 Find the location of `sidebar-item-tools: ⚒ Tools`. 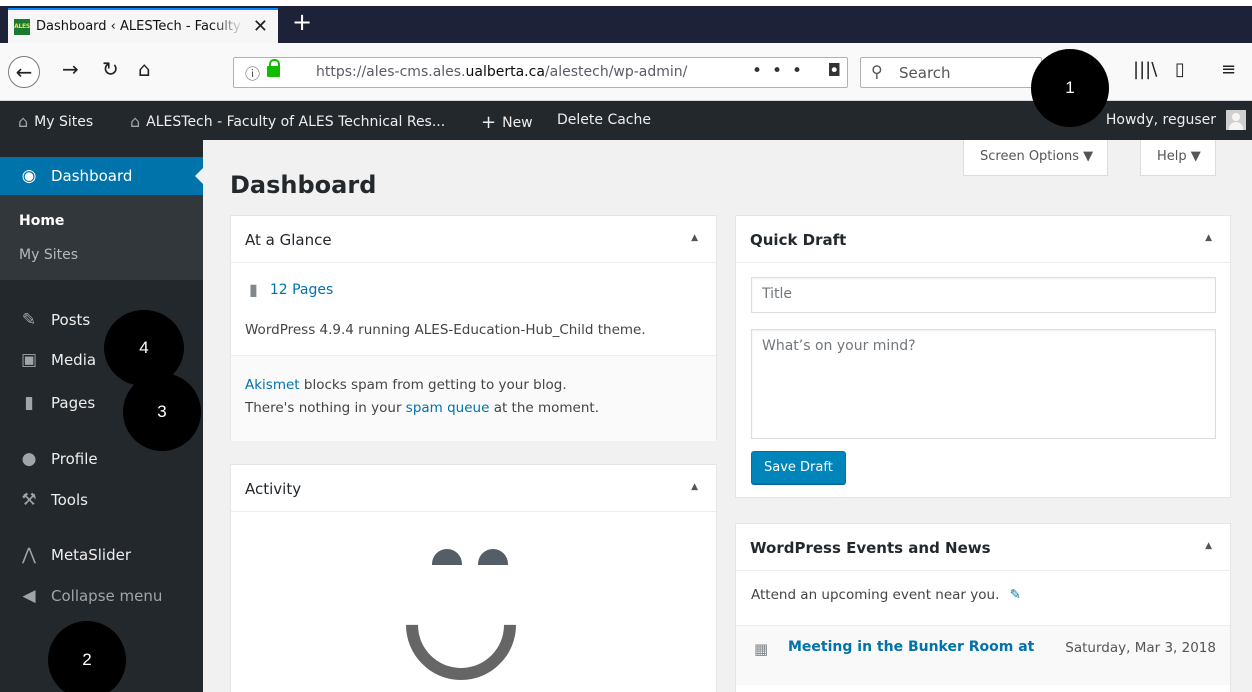

sidebar-item-tools: ⚒ Tools is located at coordinates (53, 500).